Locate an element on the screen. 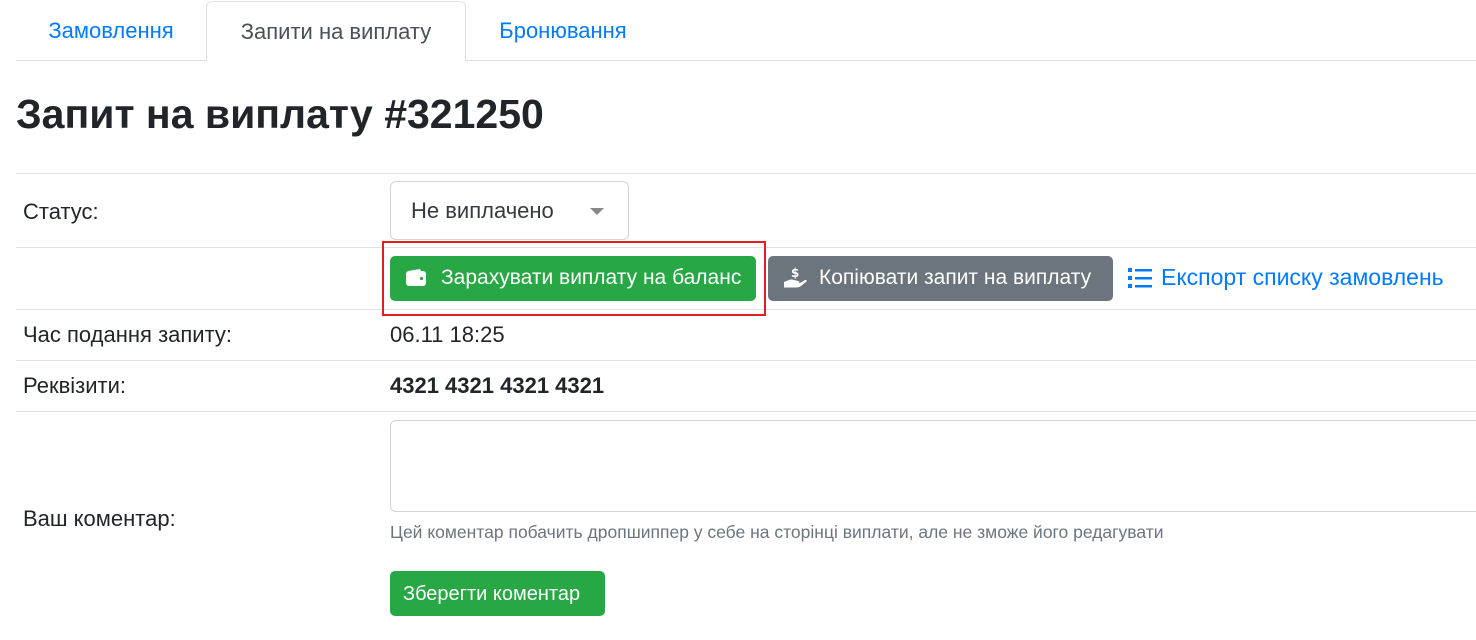 Image resolution: width=1476 pixels, height=640 pixels. export-orders-label: Експорт списку замовлень is located at coordinates (1302, 277).